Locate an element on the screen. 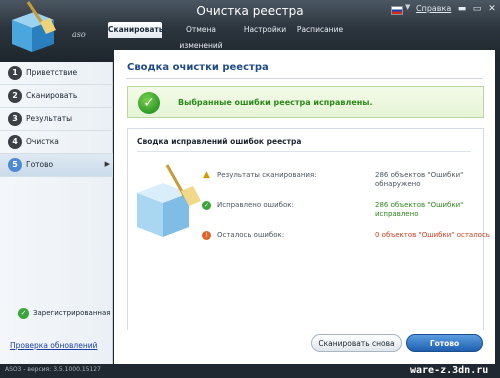 The height and width of the screenshot is (378, 500). step-label: Приветствие is located at coordinates (52, 72).